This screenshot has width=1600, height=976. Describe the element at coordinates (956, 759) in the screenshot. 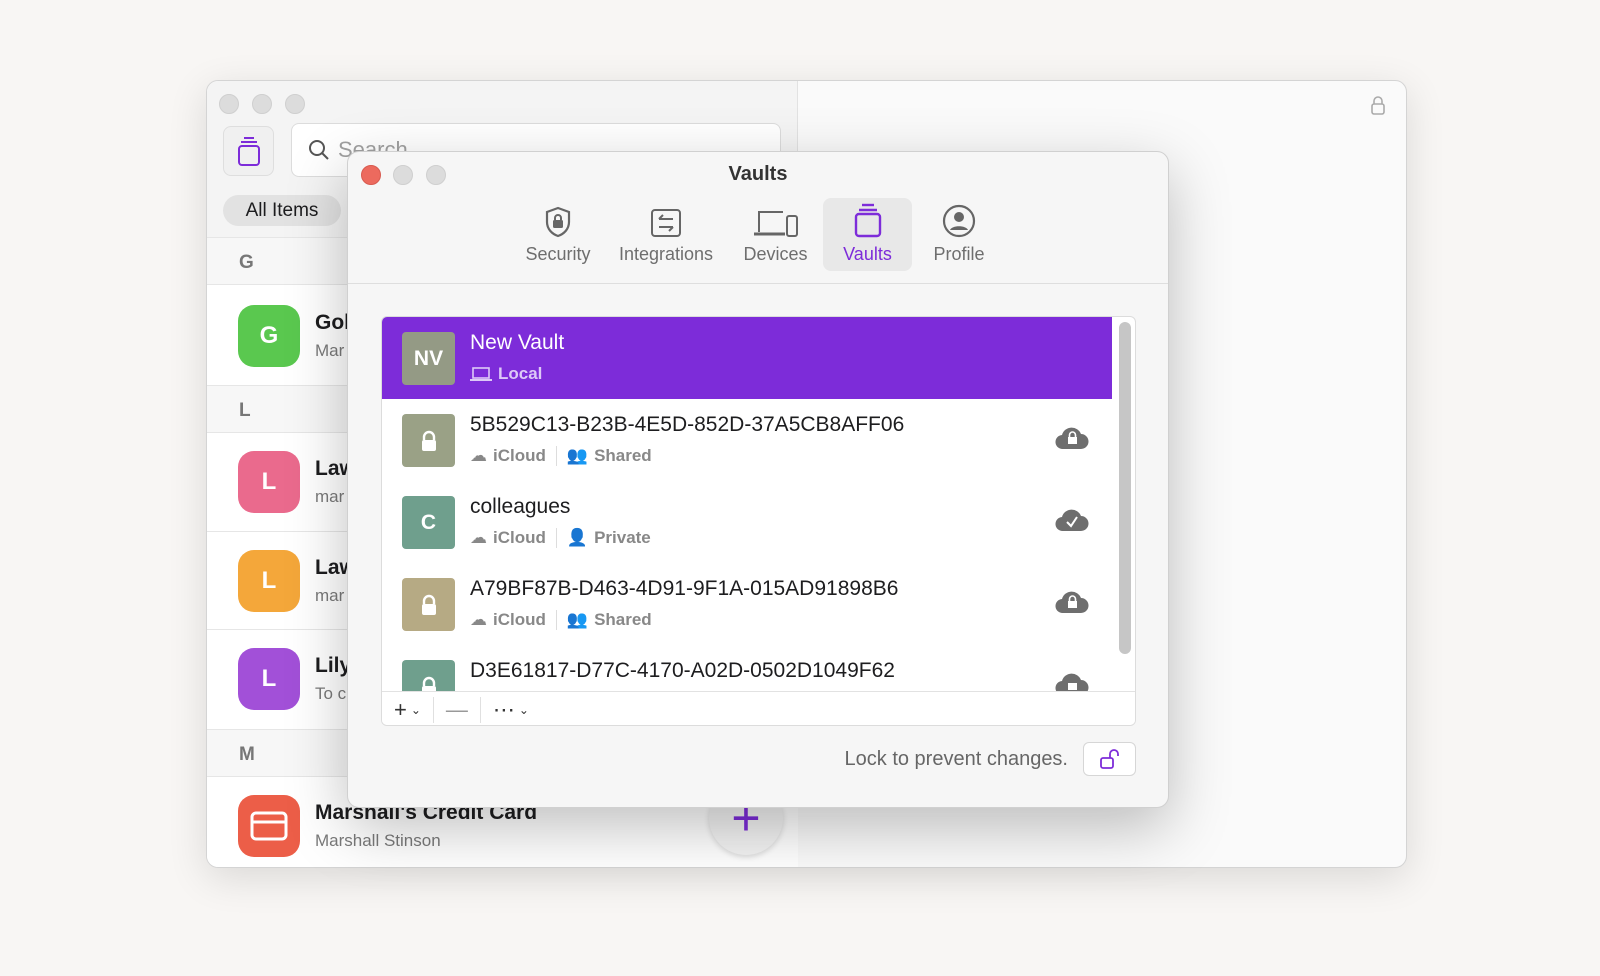

I see `lock-hint-text: Lock to prevent changes.` at that location.